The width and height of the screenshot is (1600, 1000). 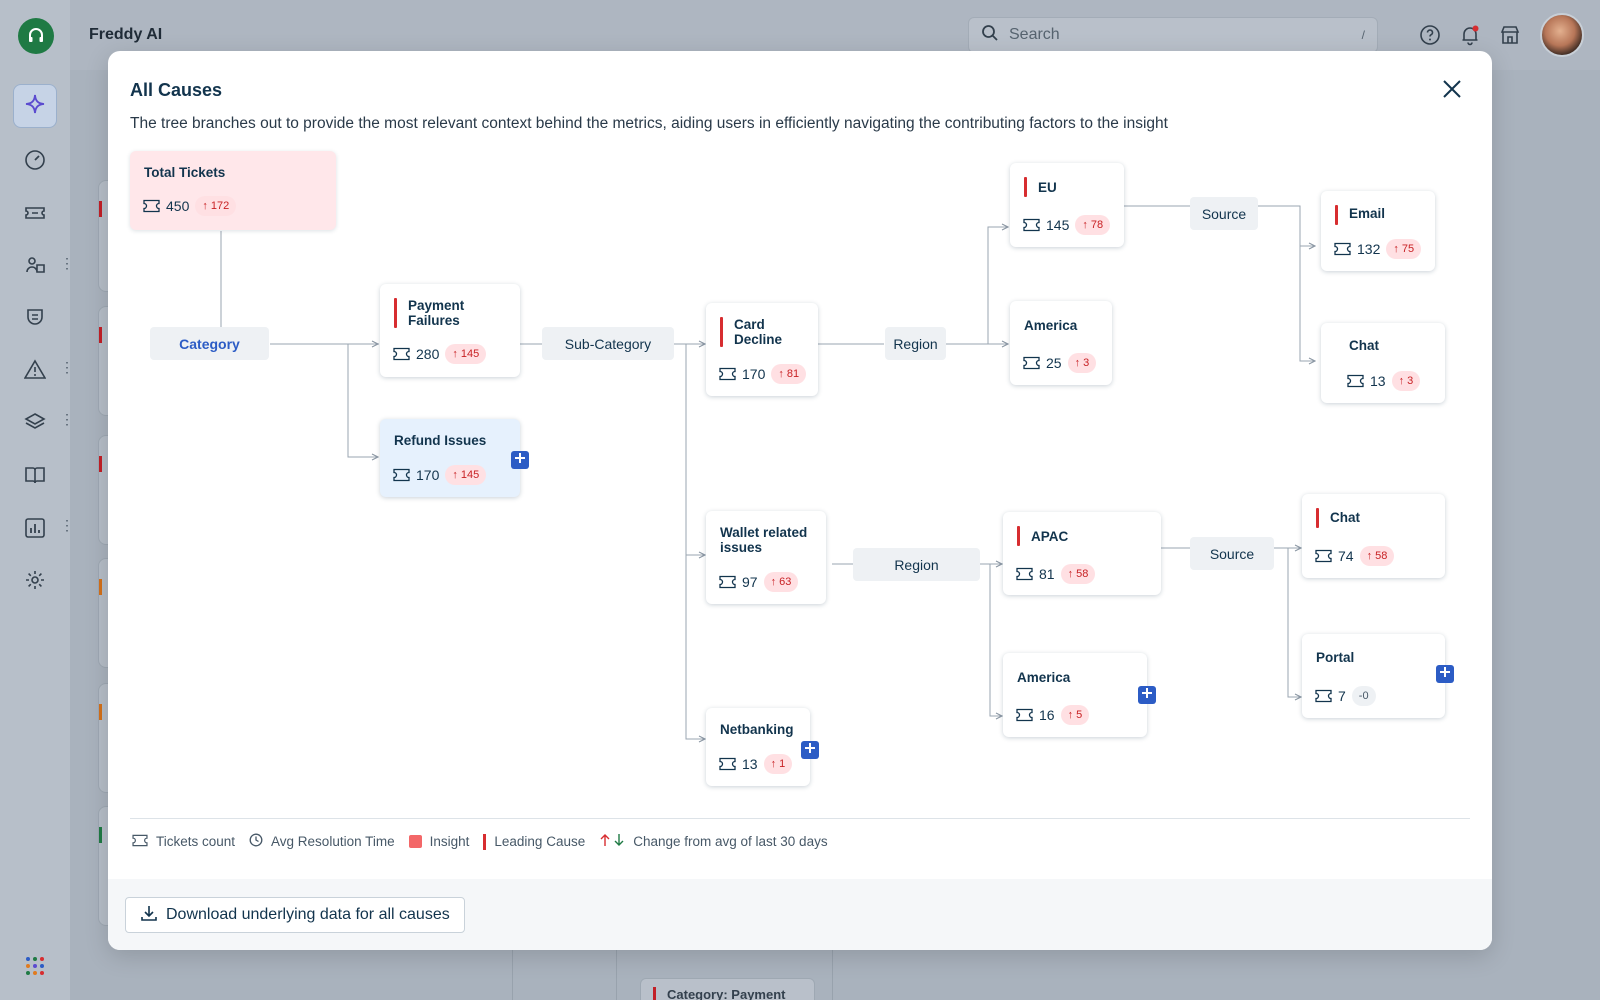 I want to click on shield-icon, so click(x=35, y=317).